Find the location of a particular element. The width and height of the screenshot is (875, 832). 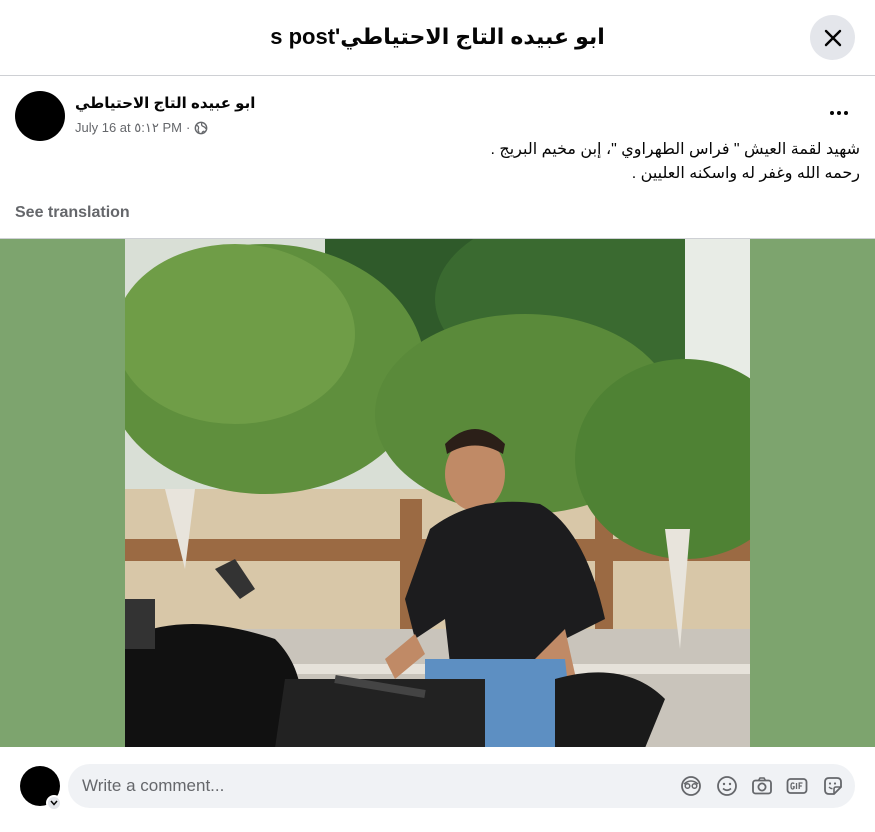

camera-icon is located at coordinates (762, 786).